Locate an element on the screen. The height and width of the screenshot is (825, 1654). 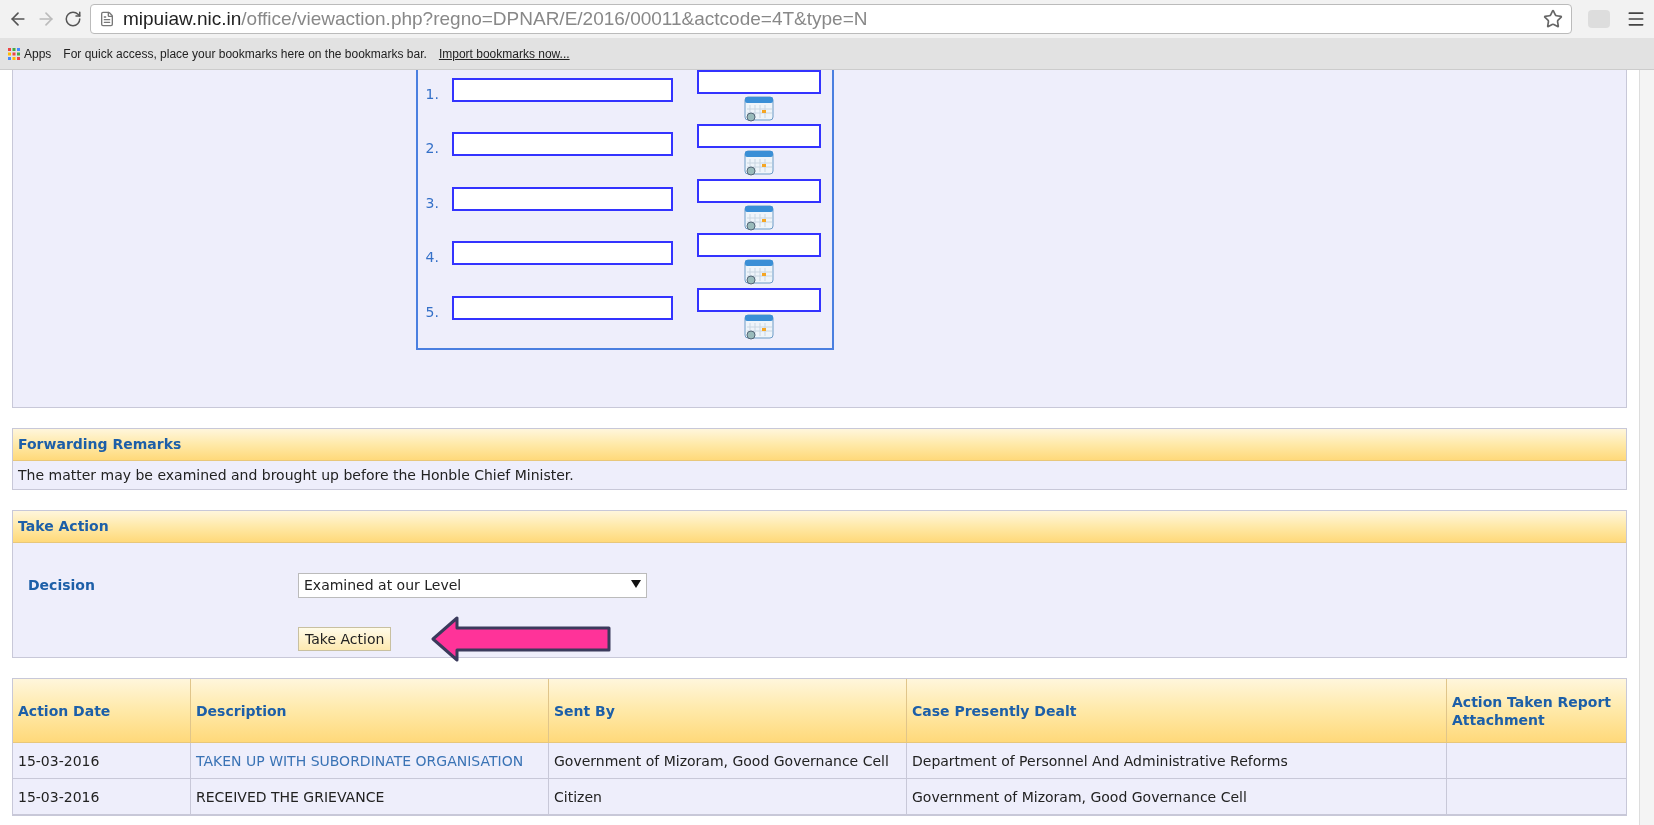
apps-grid-icon is located at coordinates (14, 53).